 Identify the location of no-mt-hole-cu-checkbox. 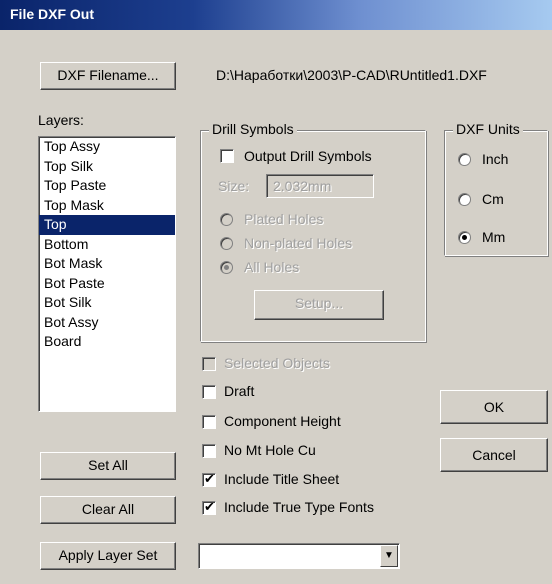
(209, 451).